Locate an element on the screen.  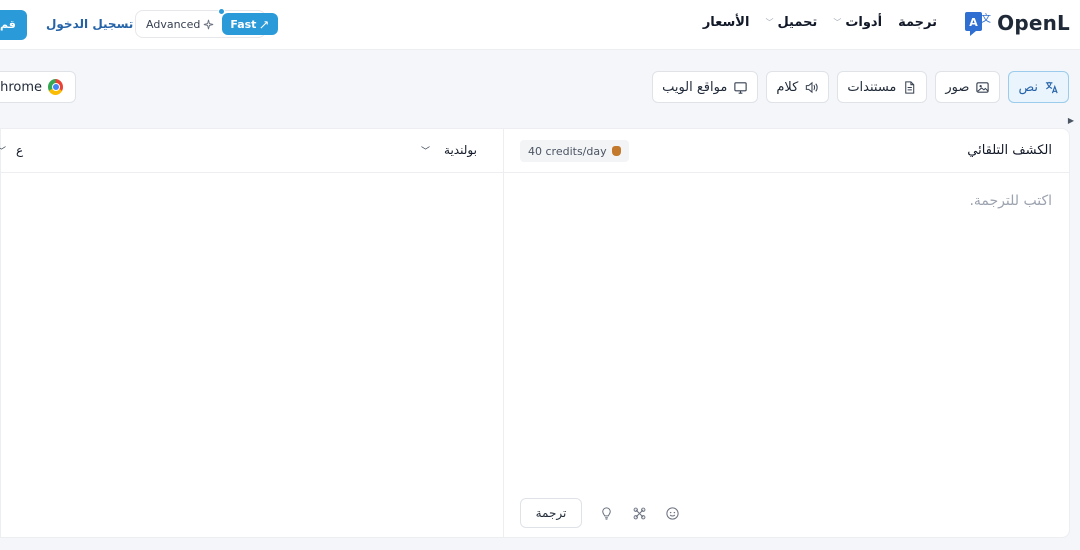
rocket-icon is located at coordinates (264, 24).